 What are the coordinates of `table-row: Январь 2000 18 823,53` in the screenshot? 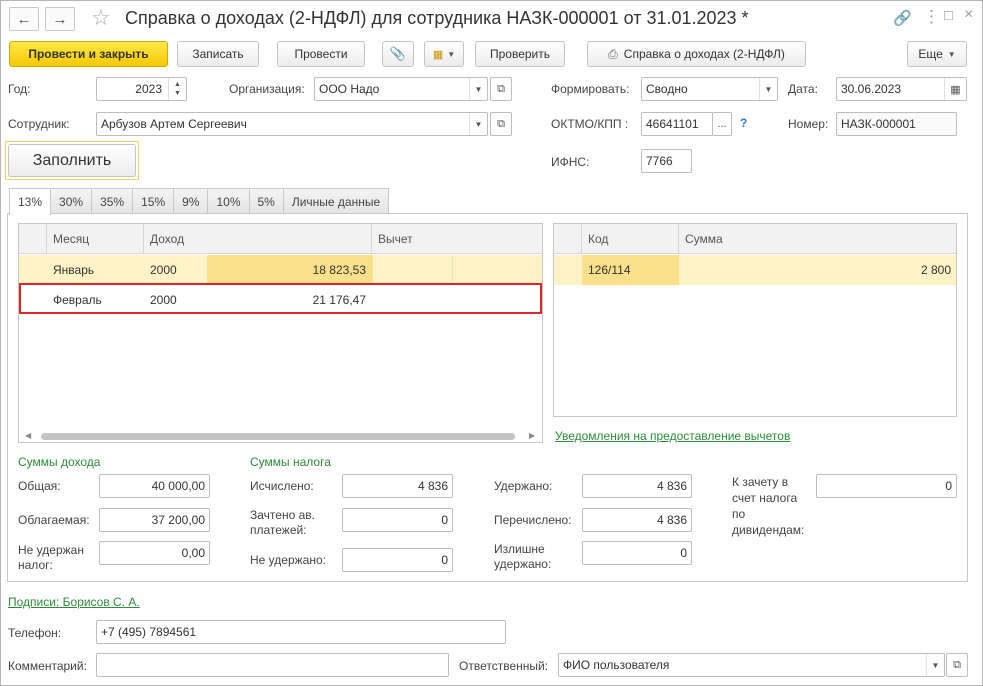 It's located at (280, 270).